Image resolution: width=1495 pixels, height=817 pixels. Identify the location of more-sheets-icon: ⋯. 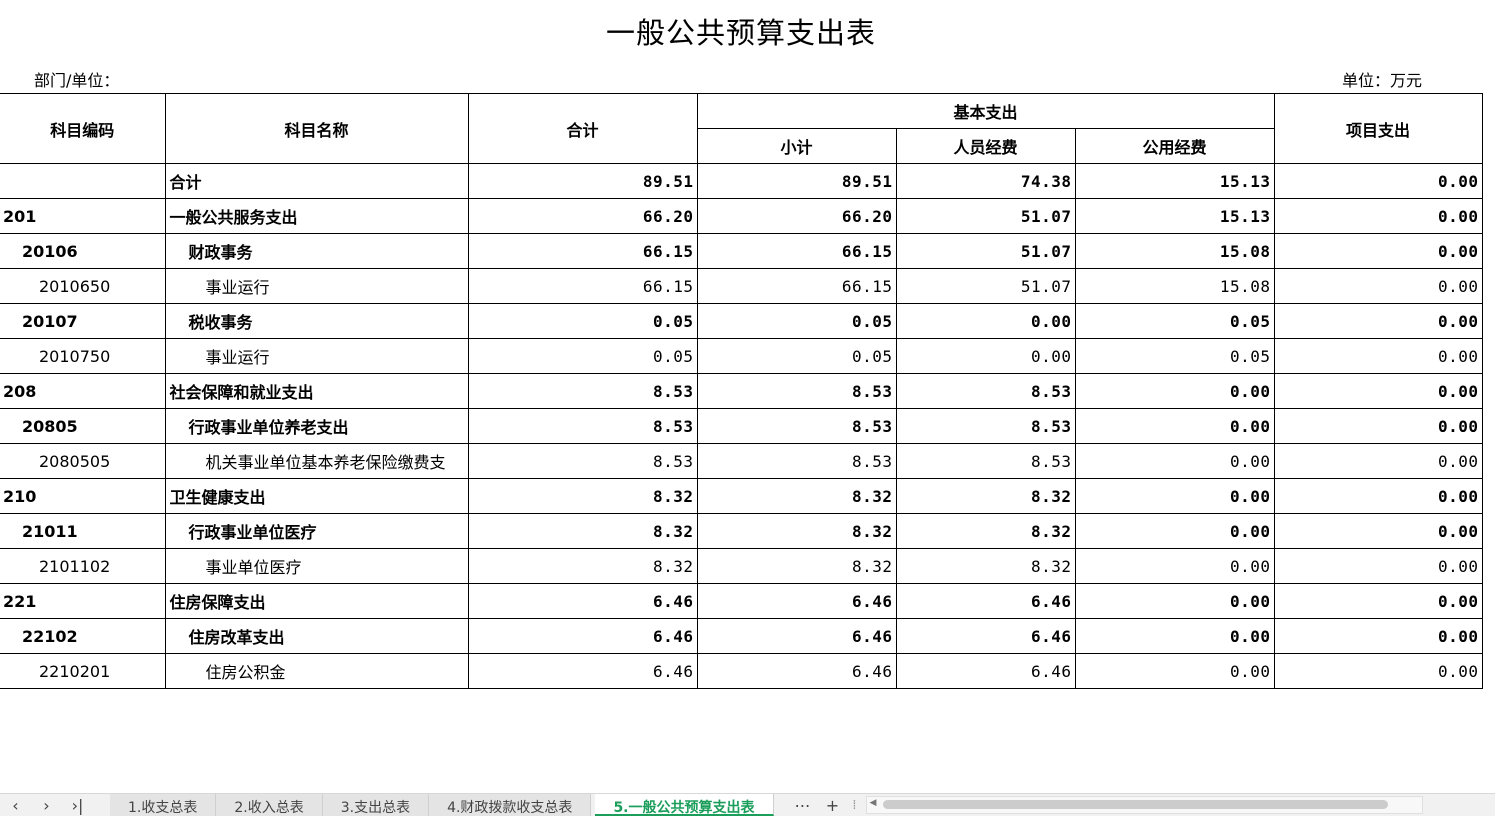
(803, 805).